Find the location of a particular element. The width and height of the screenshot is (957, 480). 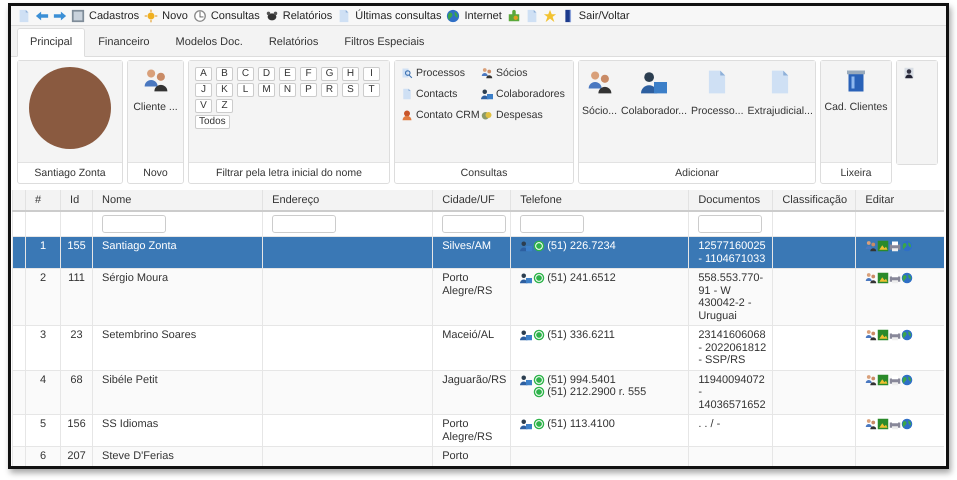

coins-icon is located at coordinates (487, 115).